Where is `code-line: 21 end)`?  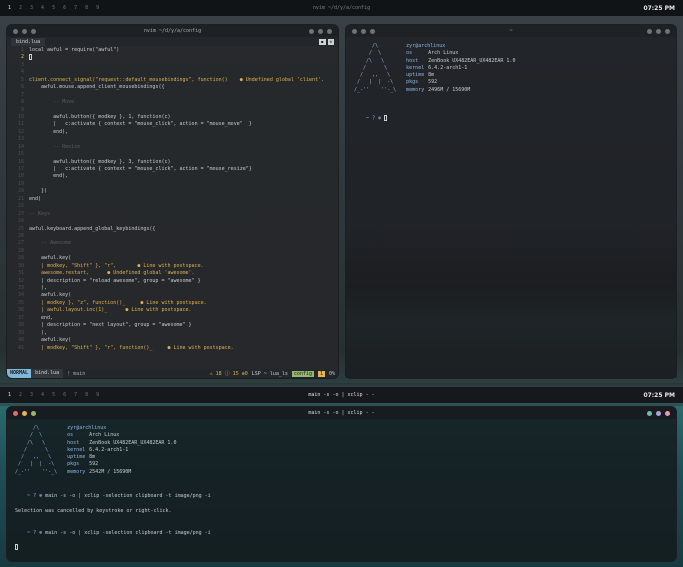
code-line: 21 end) is located at coordinates (172, 199).